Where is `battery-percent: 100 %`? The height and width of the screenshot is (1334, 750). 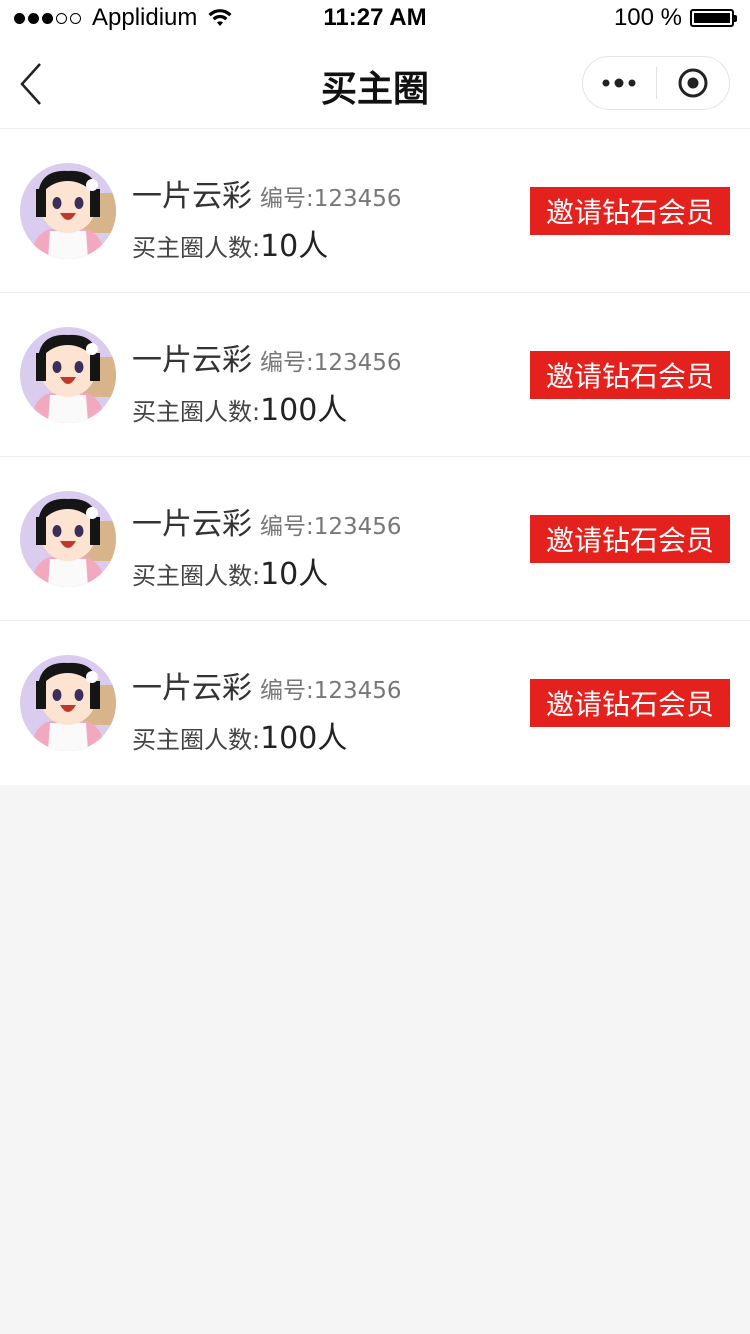
battery-percent: 100 % is located at coordinates (647, 17).